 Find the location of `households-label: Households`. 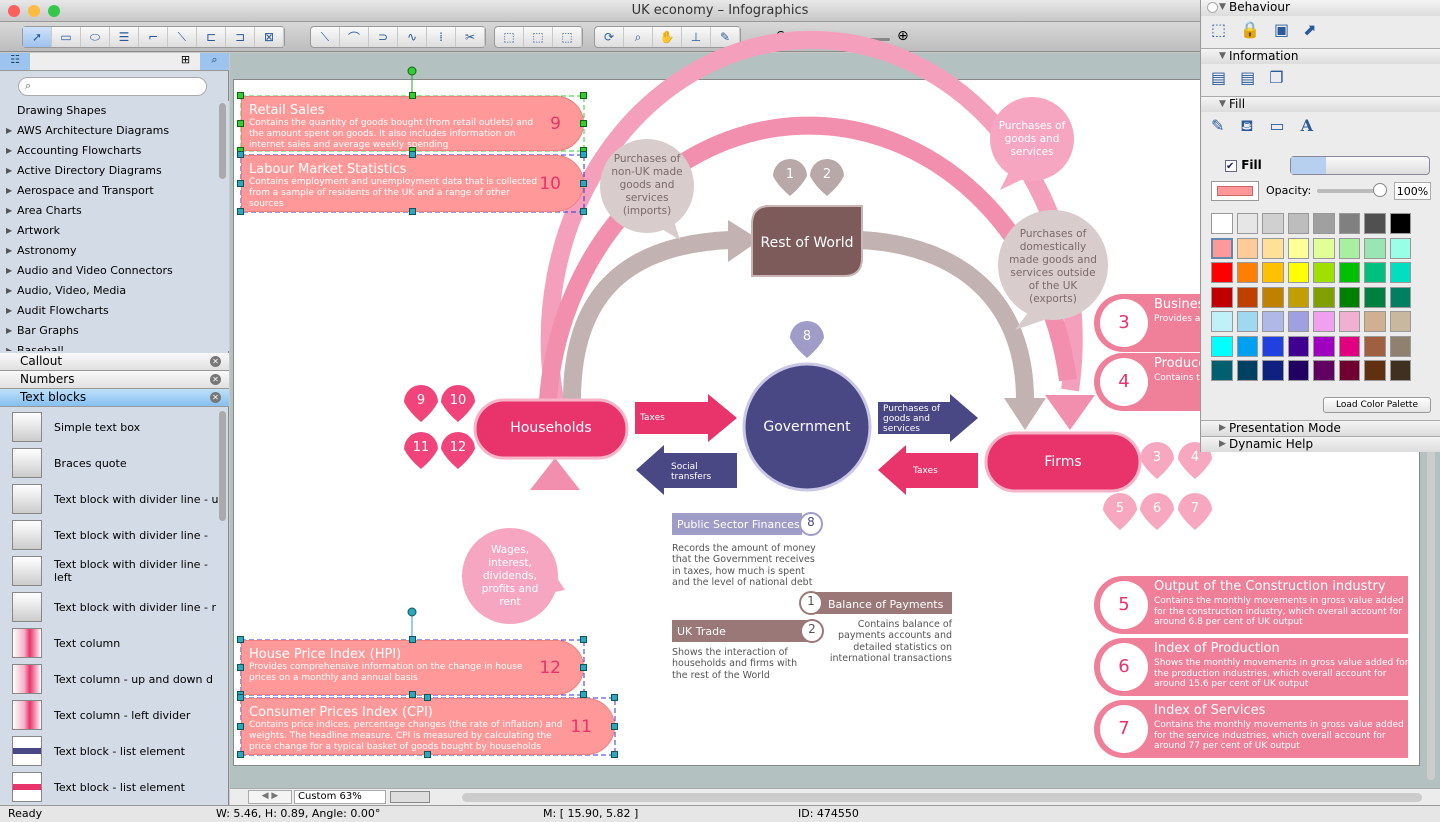

households-label: Households is located at coordinates (551, 428).